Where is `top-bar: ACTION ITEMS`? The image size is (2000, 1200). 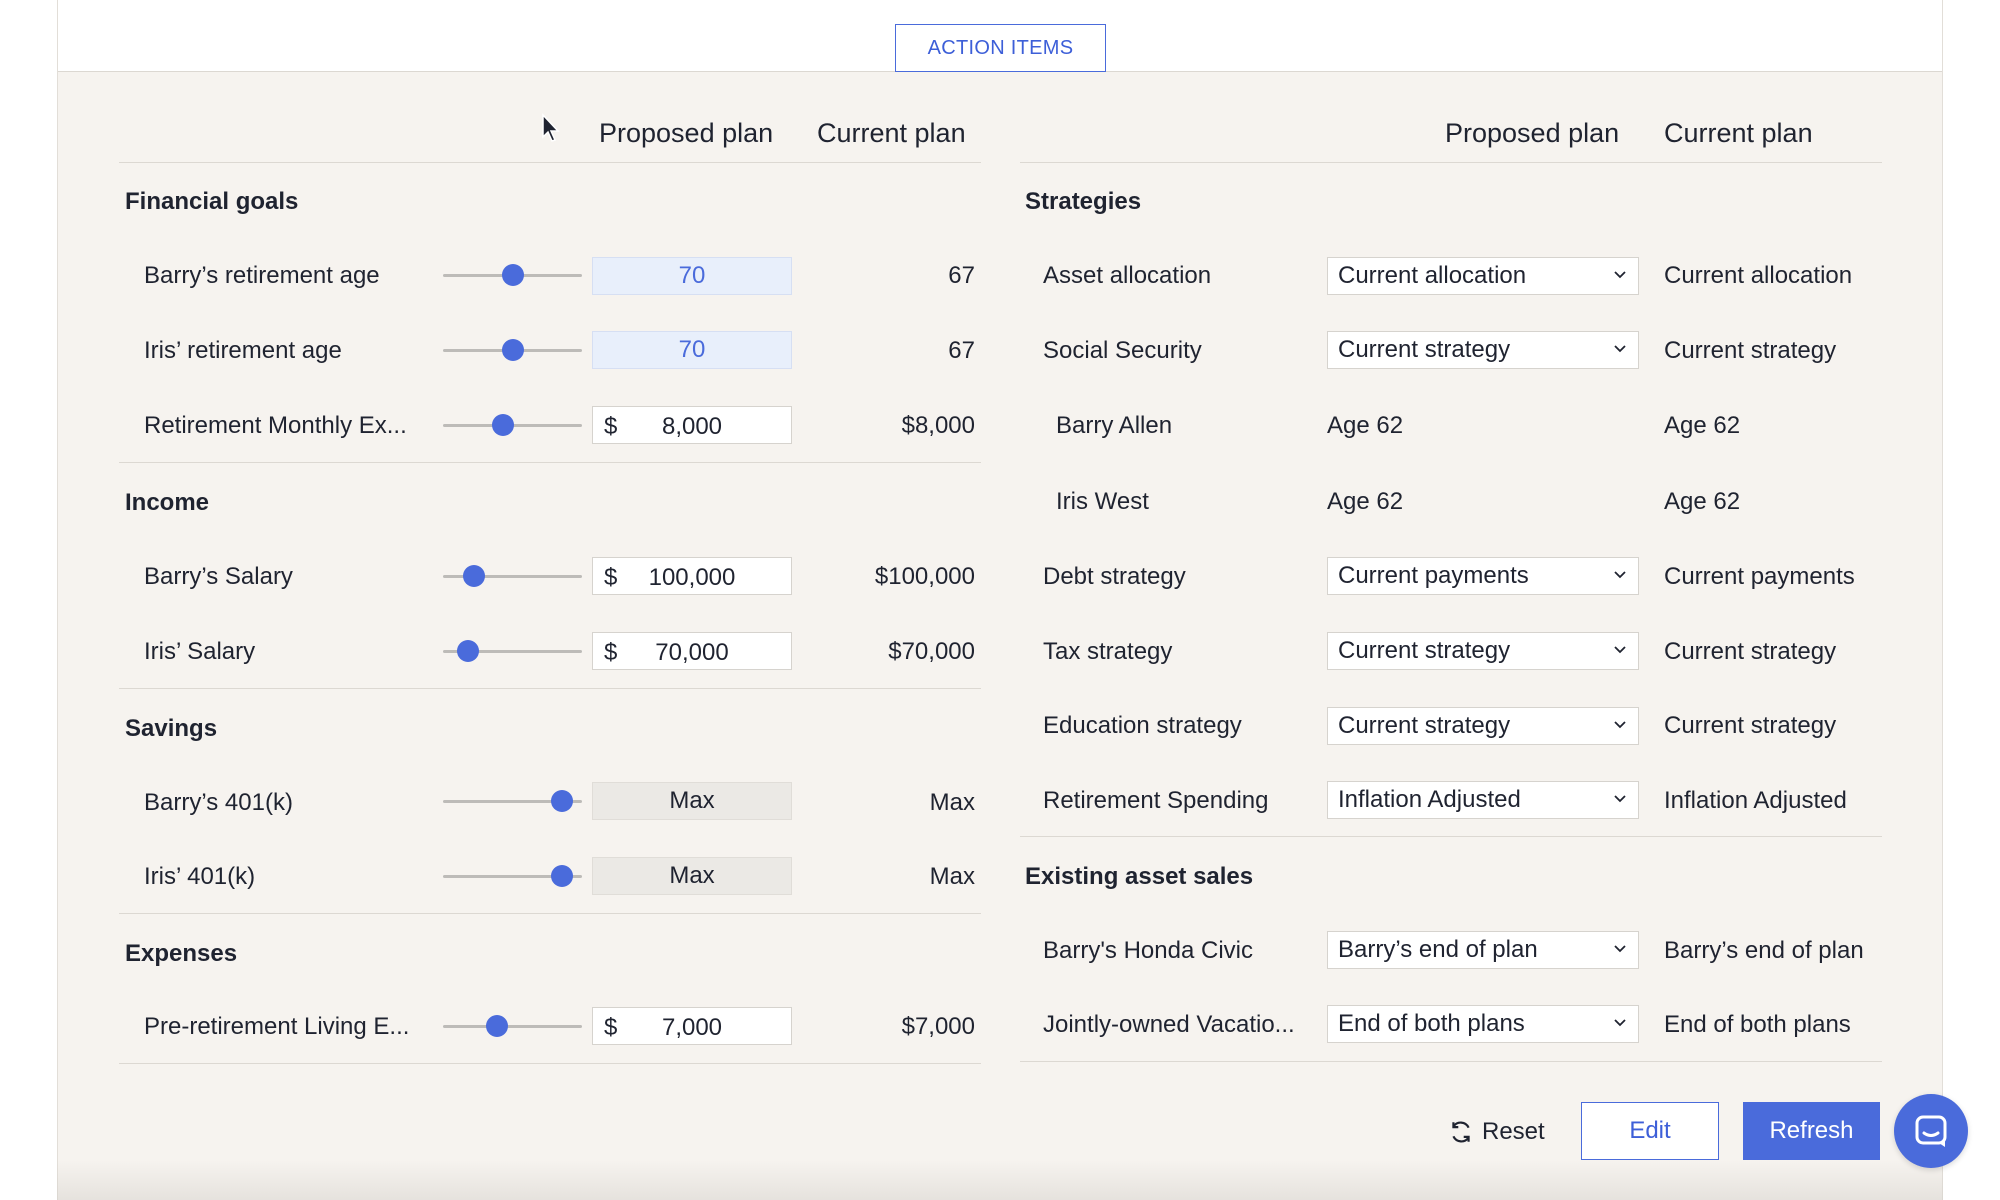 top-bar: ACTION ITEMS is located at coordinates (1000, 36).